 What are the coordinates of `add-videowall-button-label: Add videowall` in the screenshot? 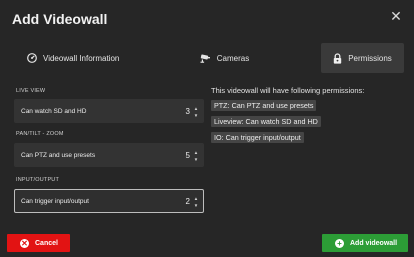 It's located at (374, 243).